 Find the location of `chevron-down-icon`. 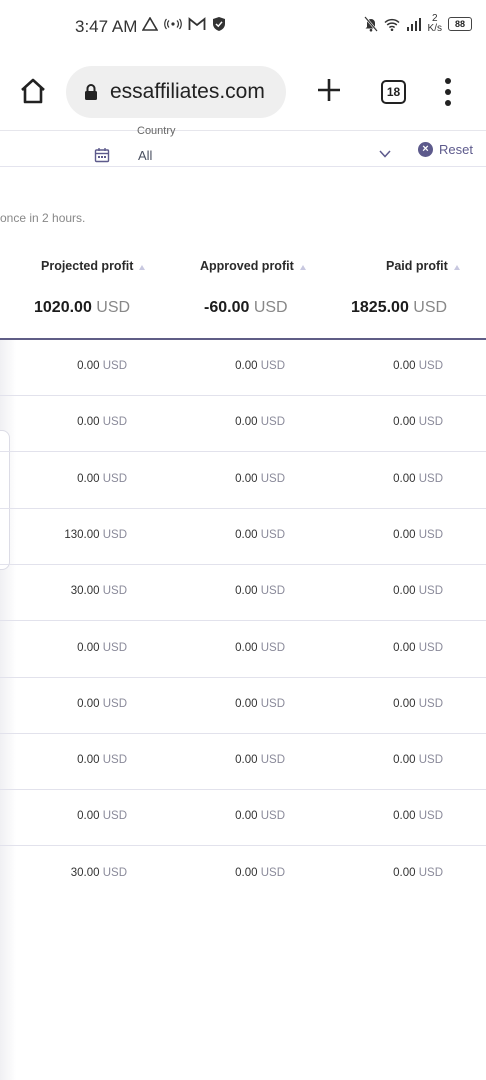

chevron-down-icon is located at coordinates (385, 154).